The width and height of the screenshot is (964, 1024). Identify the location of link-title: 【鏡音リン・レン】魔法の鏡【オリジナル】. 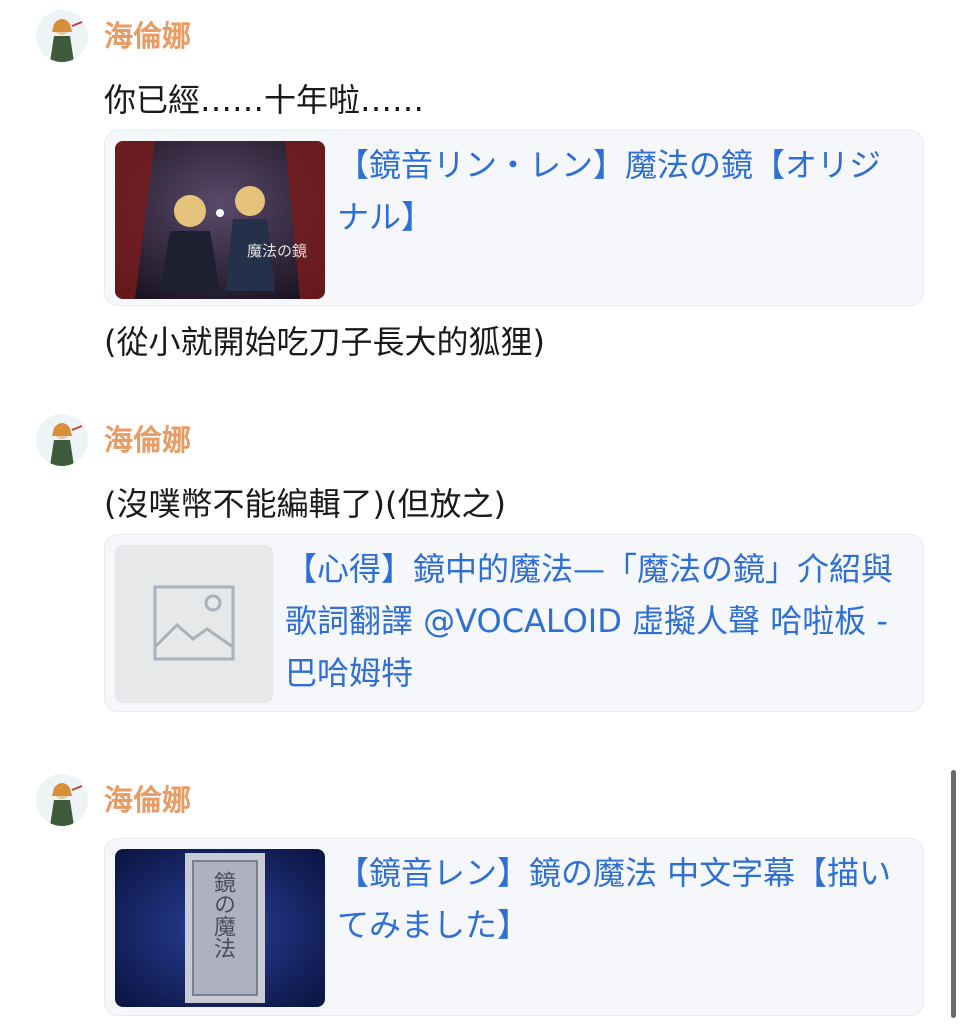
(622, 191).